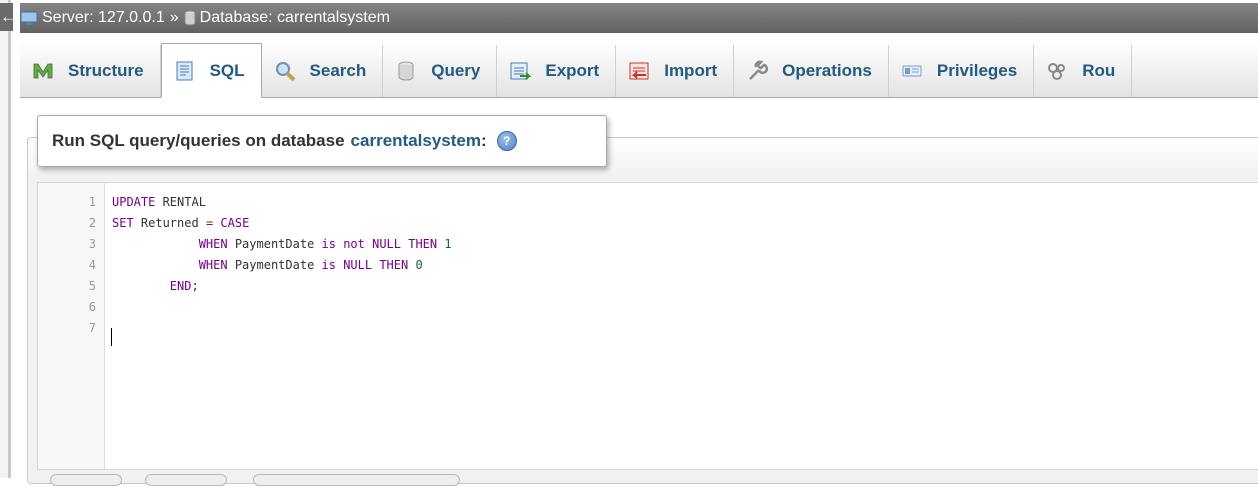 The image size is (1258, 486). Describe the element at coordinates (691, 70) in the screenshot. I see `tab-label: Import` at that location.